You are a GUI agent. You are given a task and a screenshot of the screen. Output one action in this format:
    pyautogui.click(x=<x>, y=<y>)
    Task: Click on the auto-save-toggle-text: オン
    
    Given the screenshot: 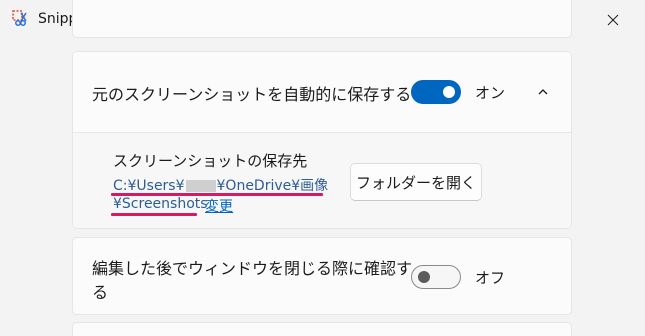 What is the action you would take?
    pyautogui.click(x=490, y=93)
    